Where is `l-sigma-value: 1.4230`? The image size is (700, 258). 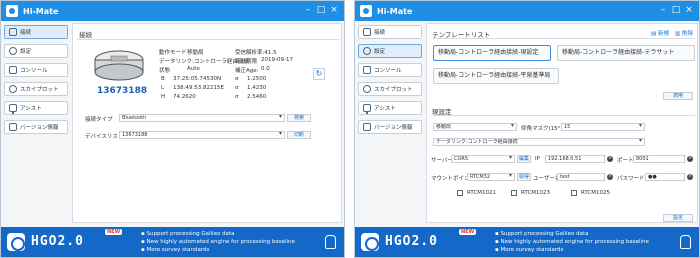
l-sigma-value: 1.4230 is located at coordinates (257, 88).